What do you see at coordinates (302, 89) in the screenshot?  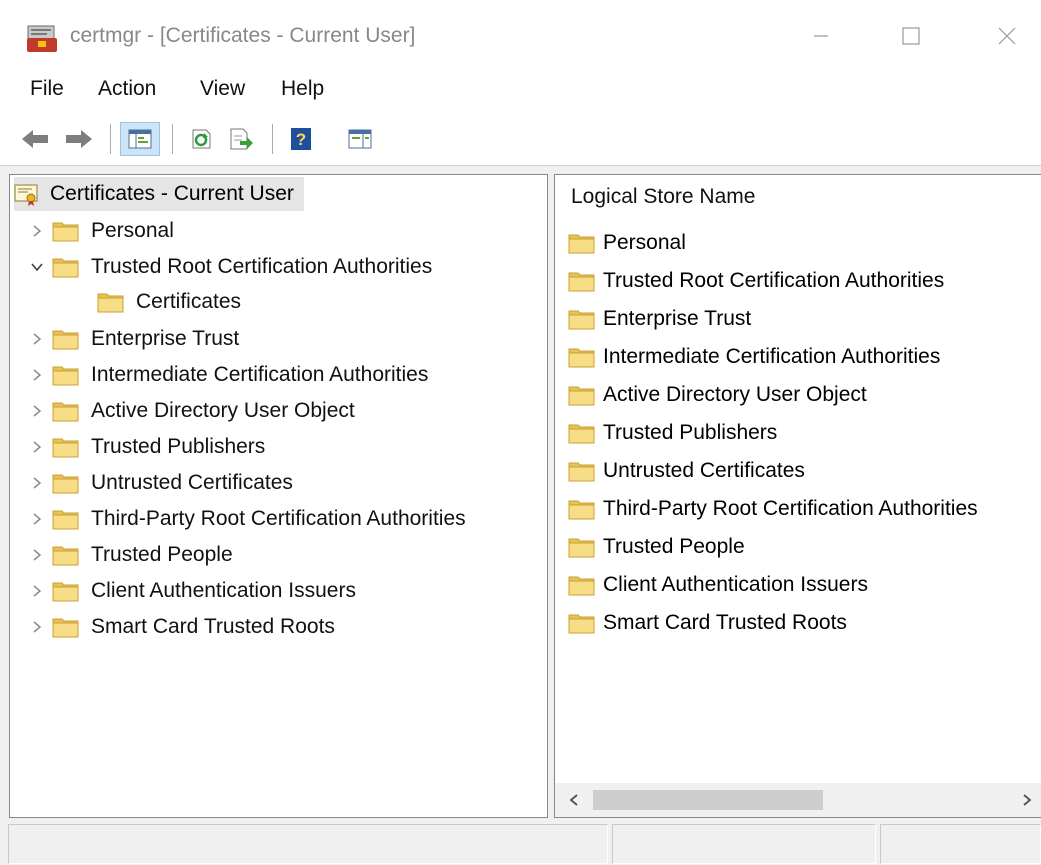 I see `menu-help: Help` at bounding box center [302, 89].